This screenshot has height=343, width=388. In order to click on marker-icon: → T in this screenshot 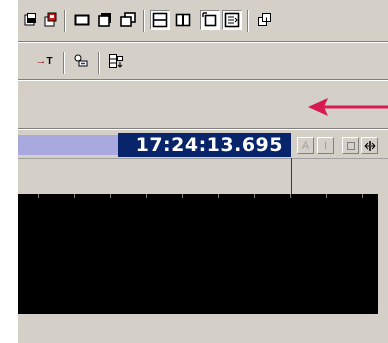, I will do `click(44, 61)`.